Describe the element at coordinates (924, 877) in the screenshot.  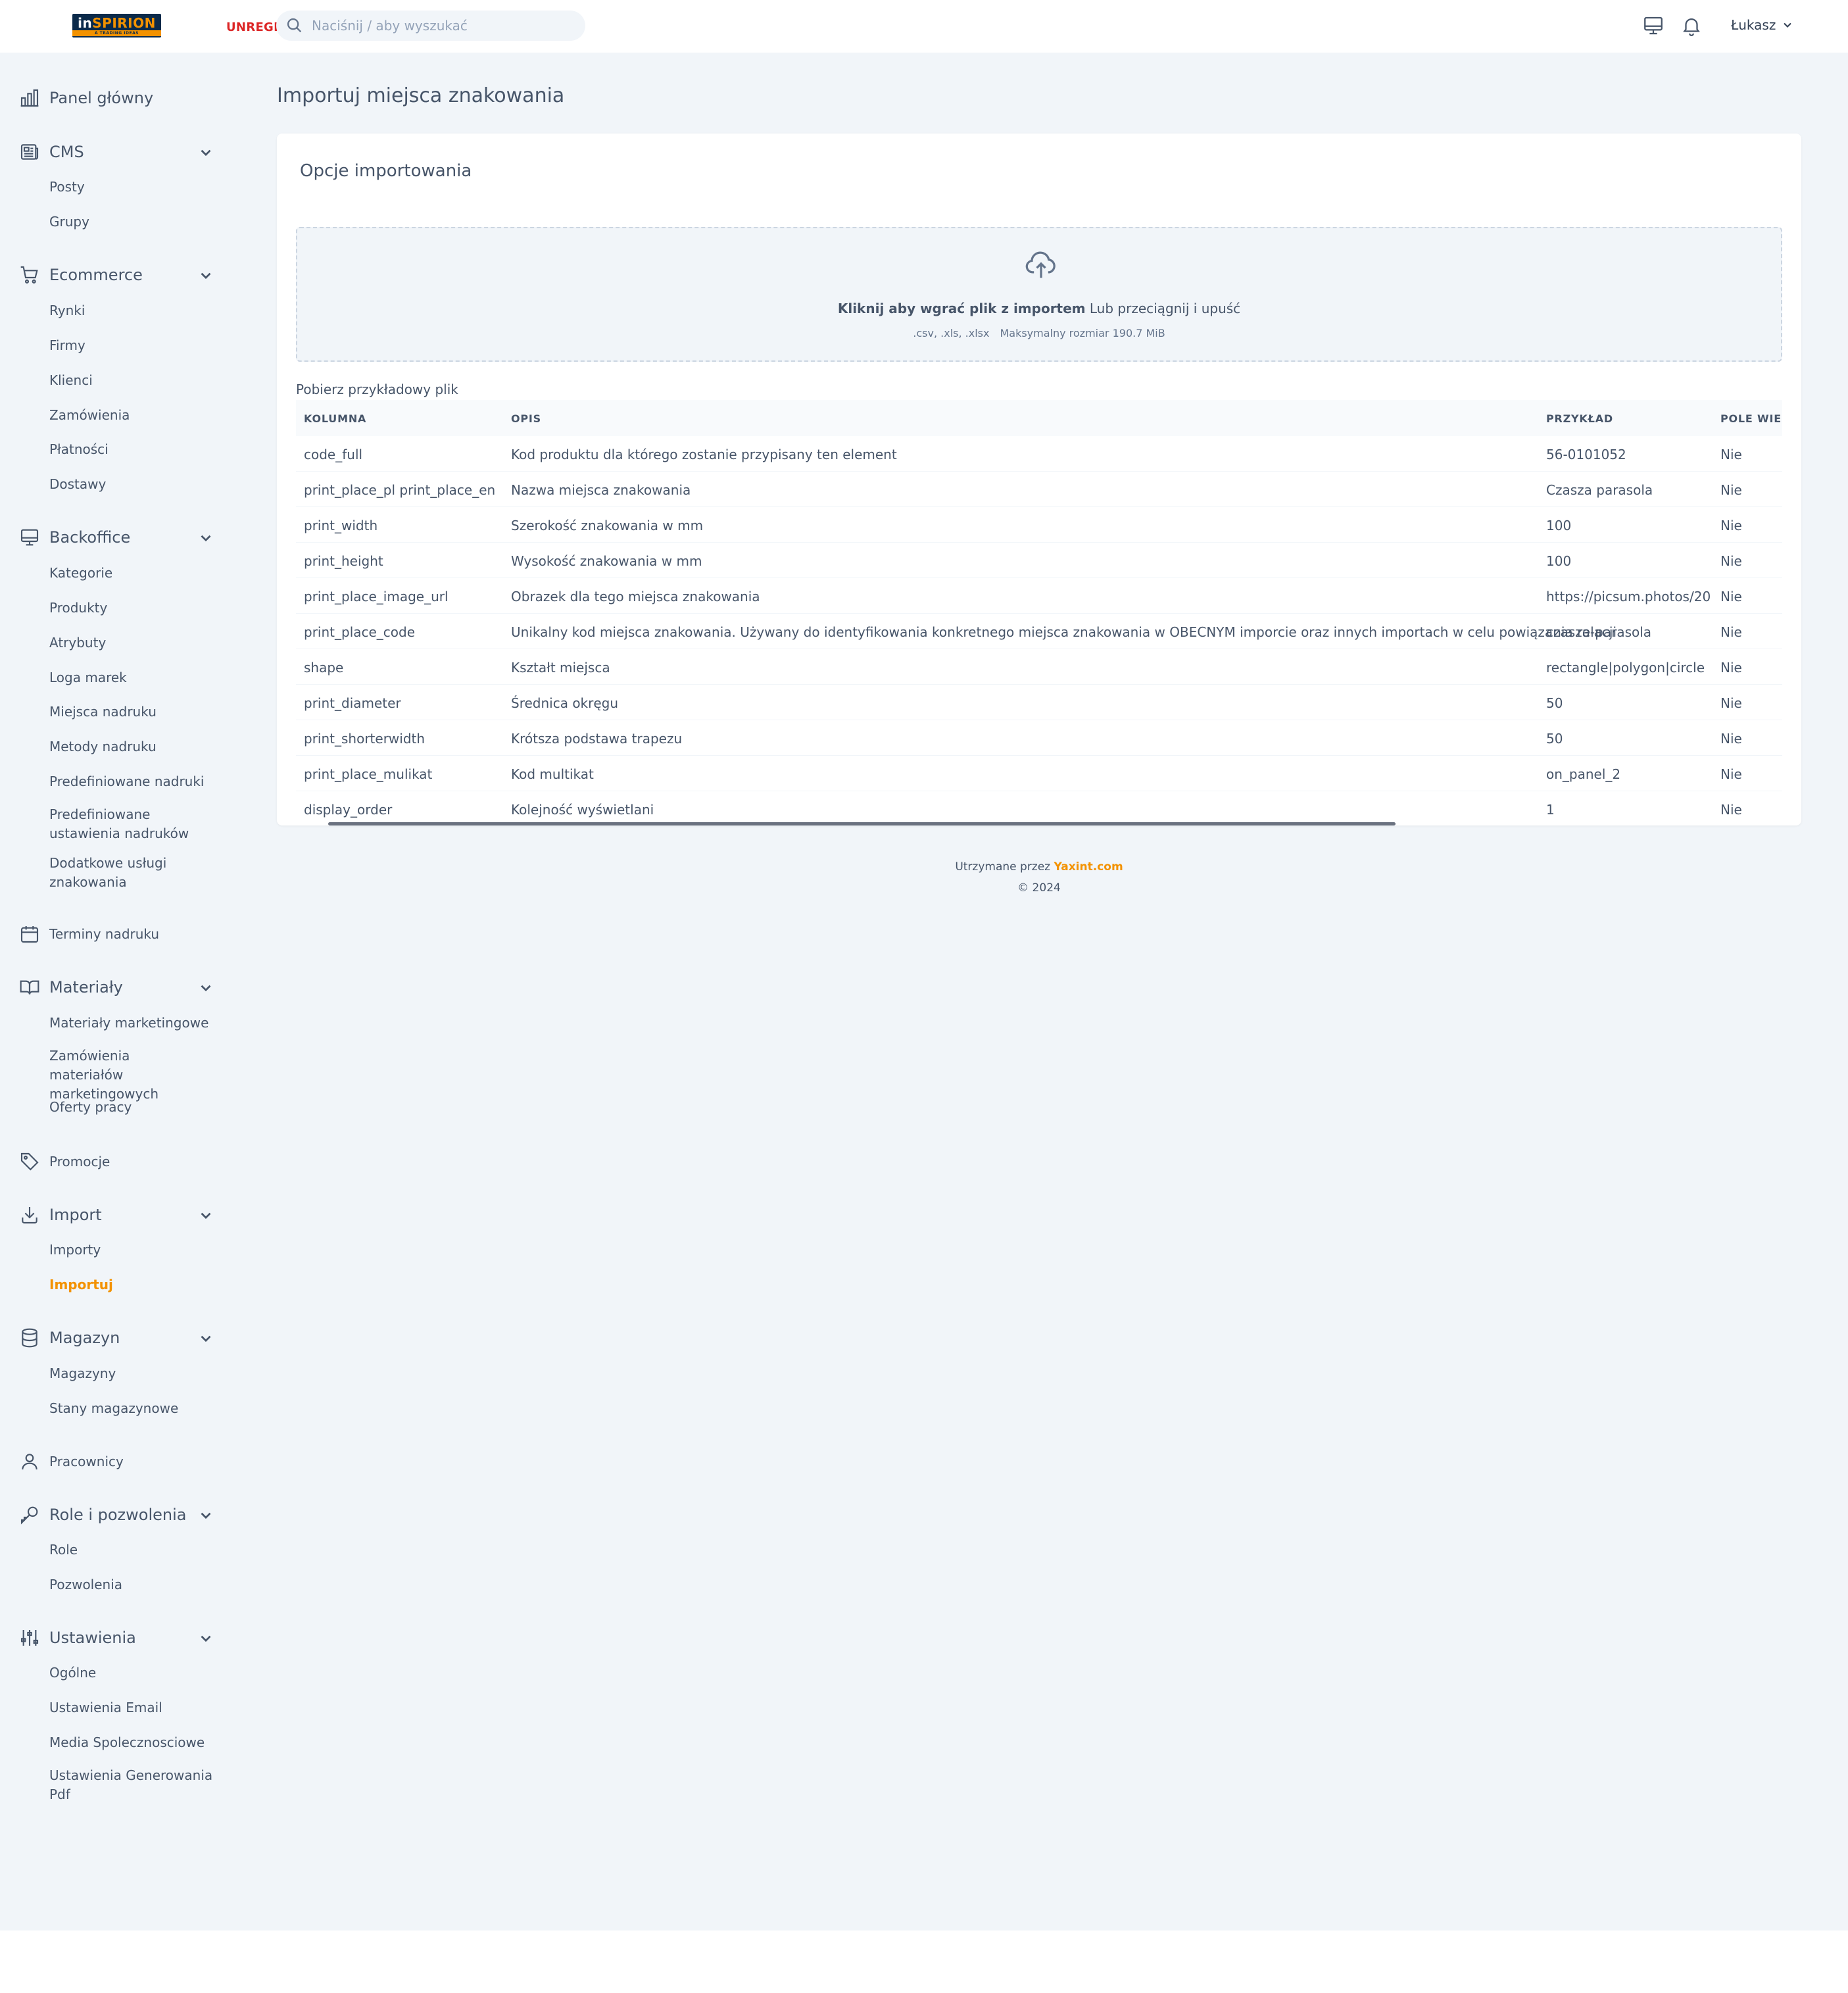
I see `footer: Utrzymane przez Yaxint.com © 2024` at that location.